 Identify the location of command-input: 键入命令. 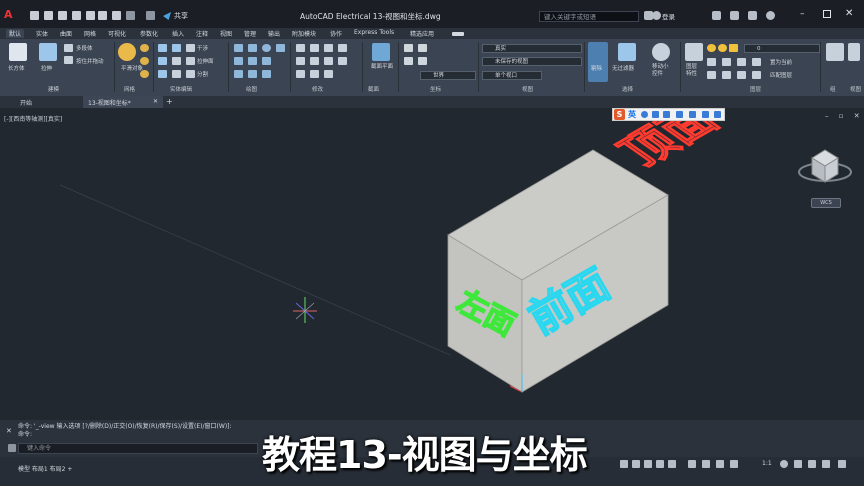
(138, 448).